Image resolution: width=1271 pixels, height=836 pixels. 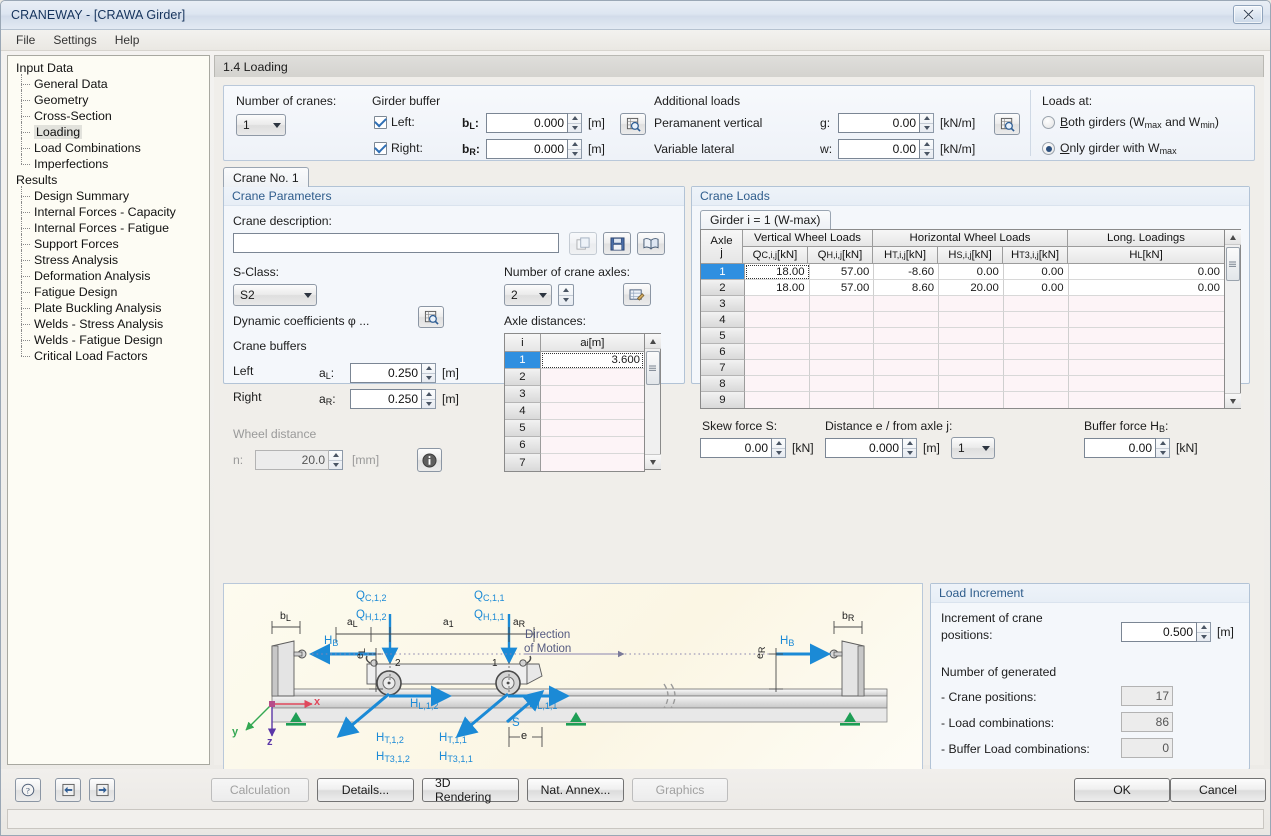 I want to click on buffer-spinner, so click(x=1163, y=448).